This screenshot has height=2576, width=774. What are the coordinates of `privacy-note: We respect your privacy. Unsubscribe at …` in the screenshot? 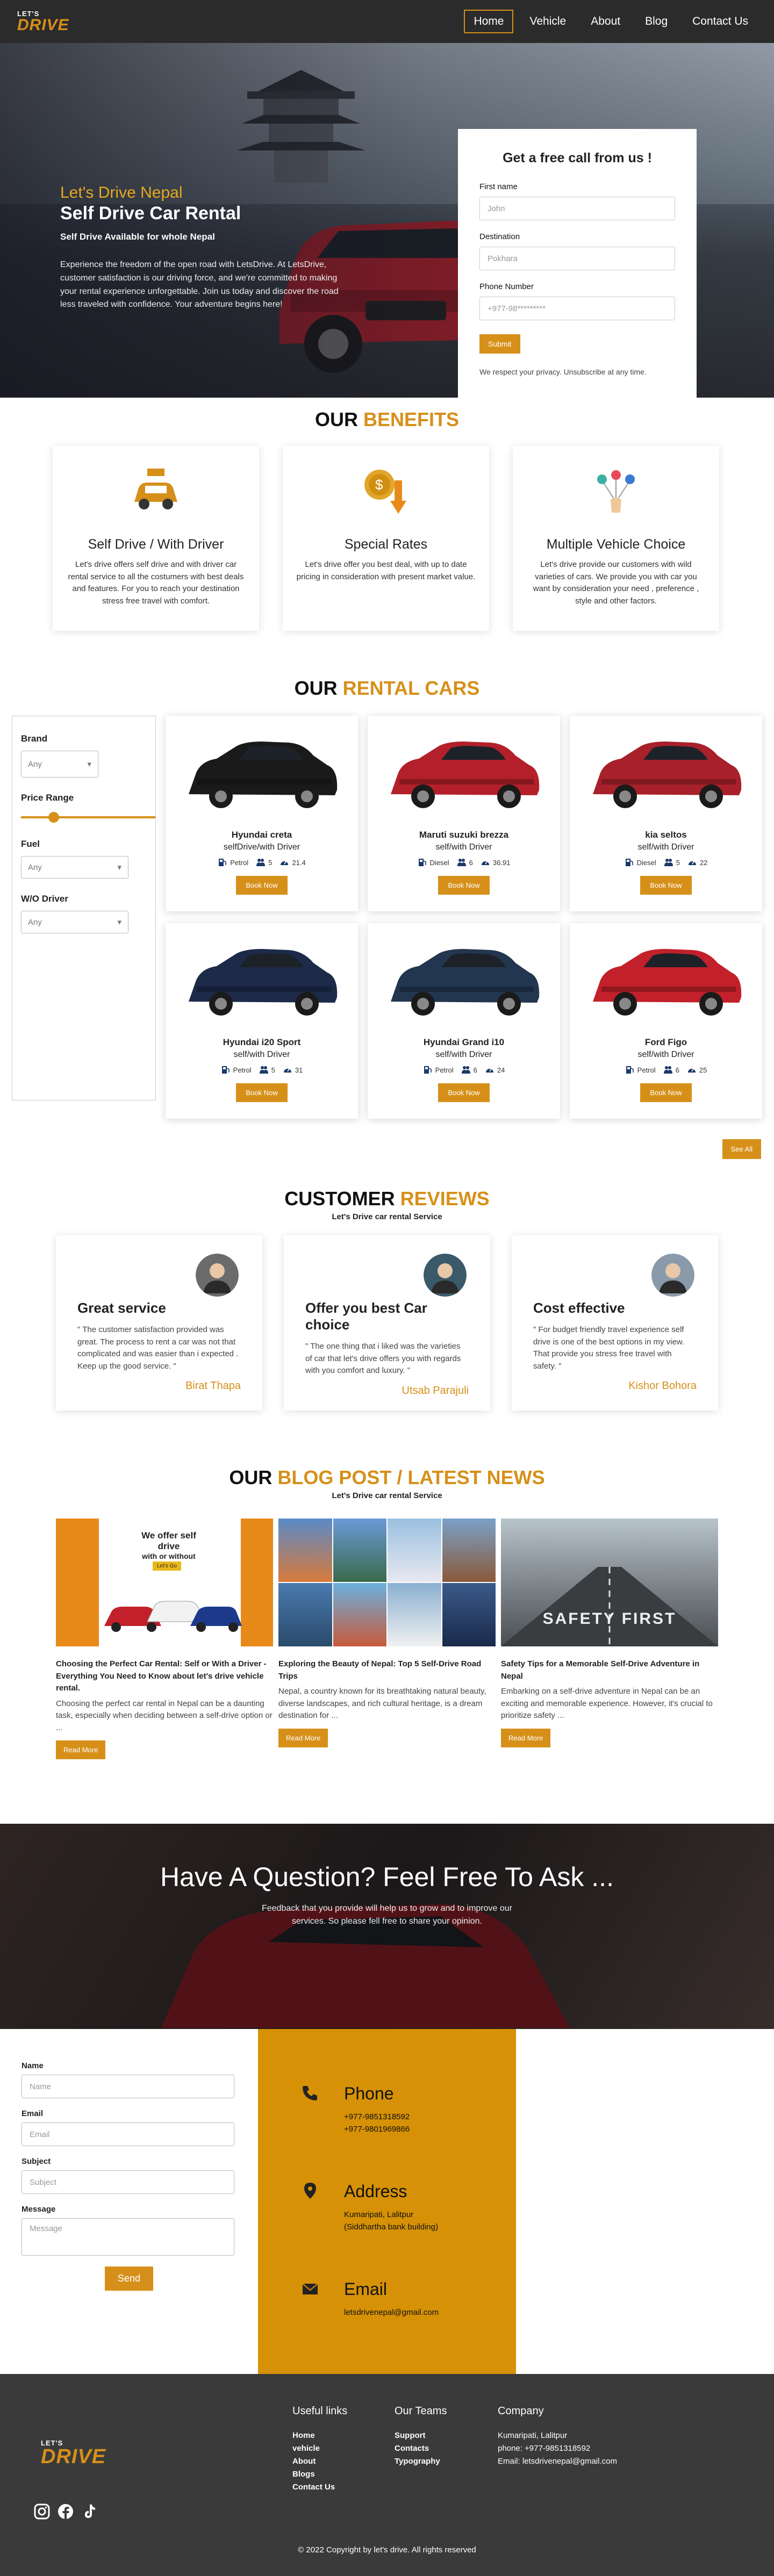 It's located at (563, 372).